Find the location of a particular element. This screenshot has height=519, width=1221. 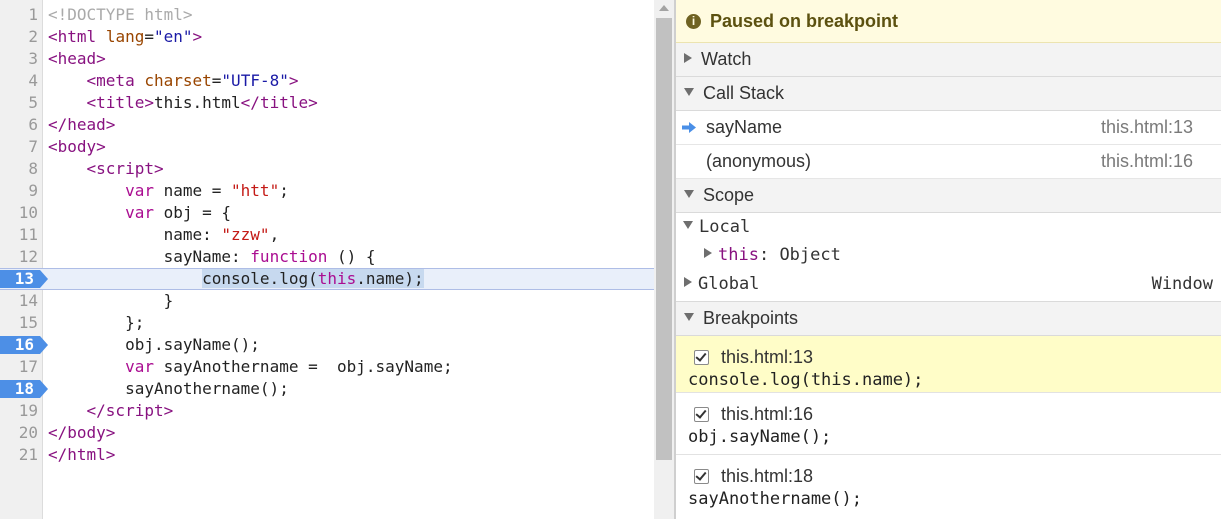

code-text: </html> is located at coordinates (82, 454).